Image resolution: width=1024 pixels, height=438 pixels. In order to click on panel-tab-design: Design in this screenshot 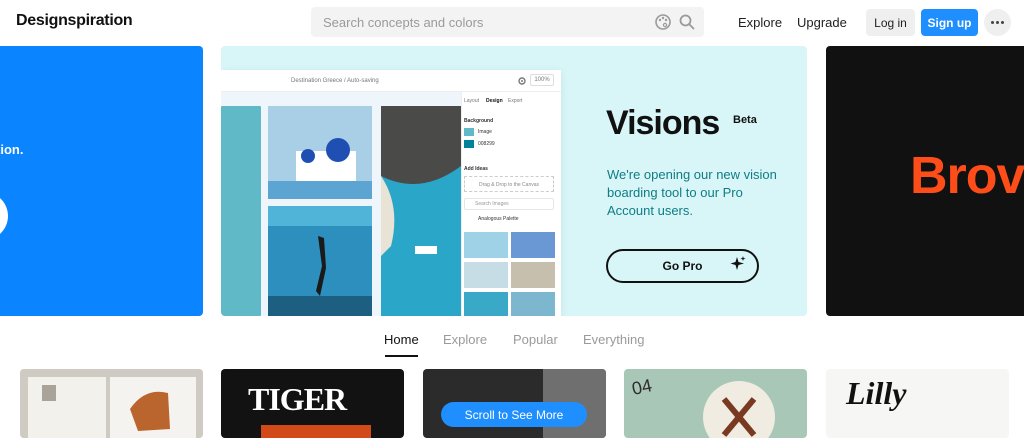, I will do `click(494, 101)`.